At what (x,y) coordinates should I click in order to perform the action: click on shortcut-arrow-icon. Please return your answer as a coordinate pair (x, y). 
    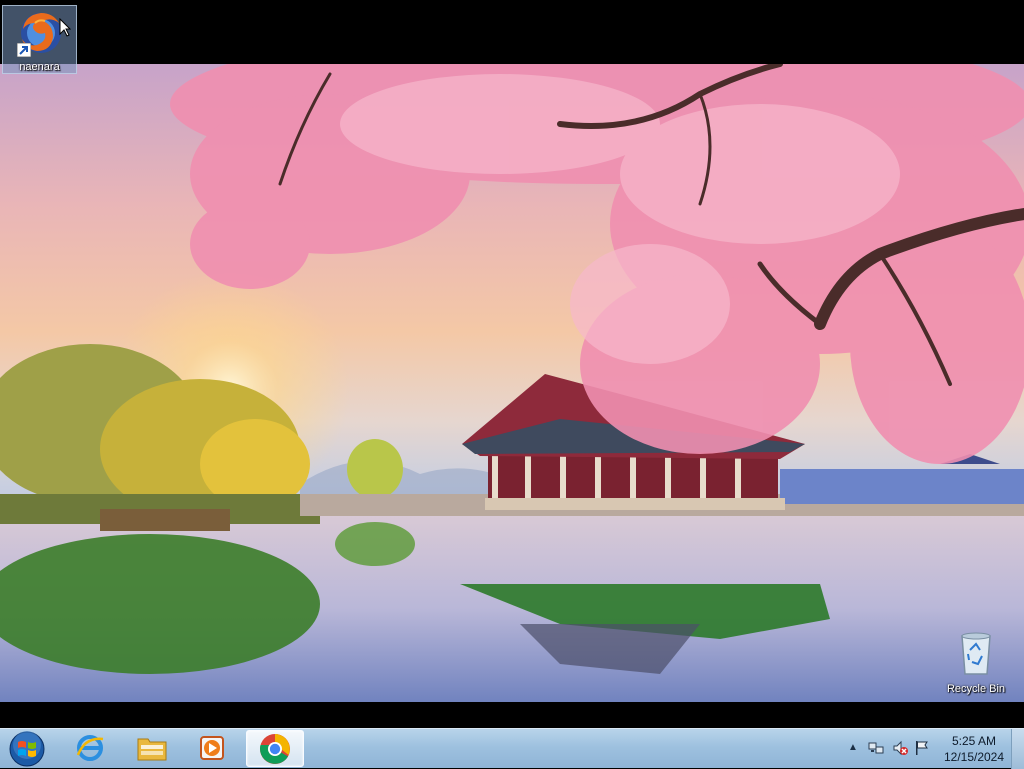
    Looking at the image, I should click on (24, 50).